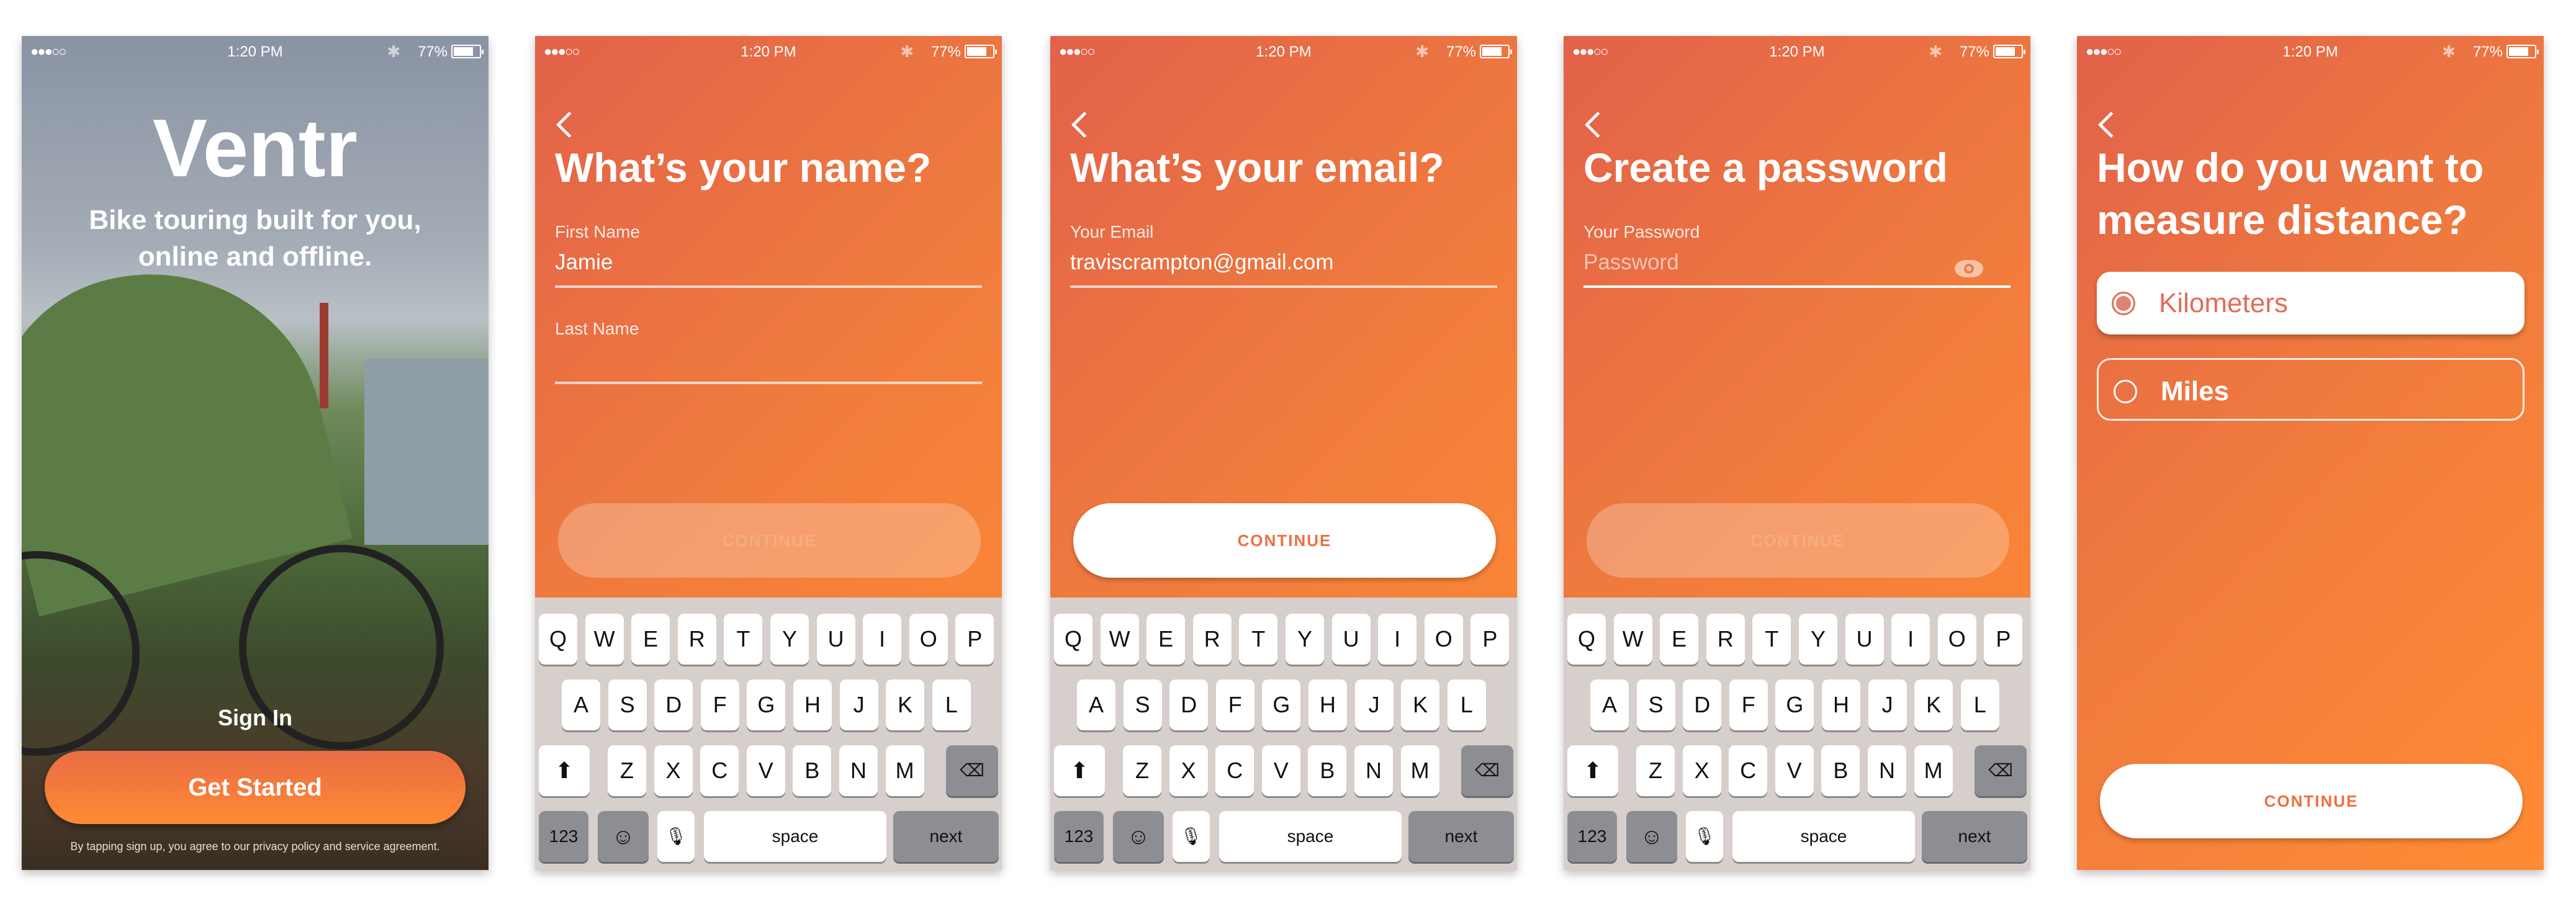 This screenshot has width=2576, height=901. I want to click on get-started-button: Get Started, so click(255, 788).